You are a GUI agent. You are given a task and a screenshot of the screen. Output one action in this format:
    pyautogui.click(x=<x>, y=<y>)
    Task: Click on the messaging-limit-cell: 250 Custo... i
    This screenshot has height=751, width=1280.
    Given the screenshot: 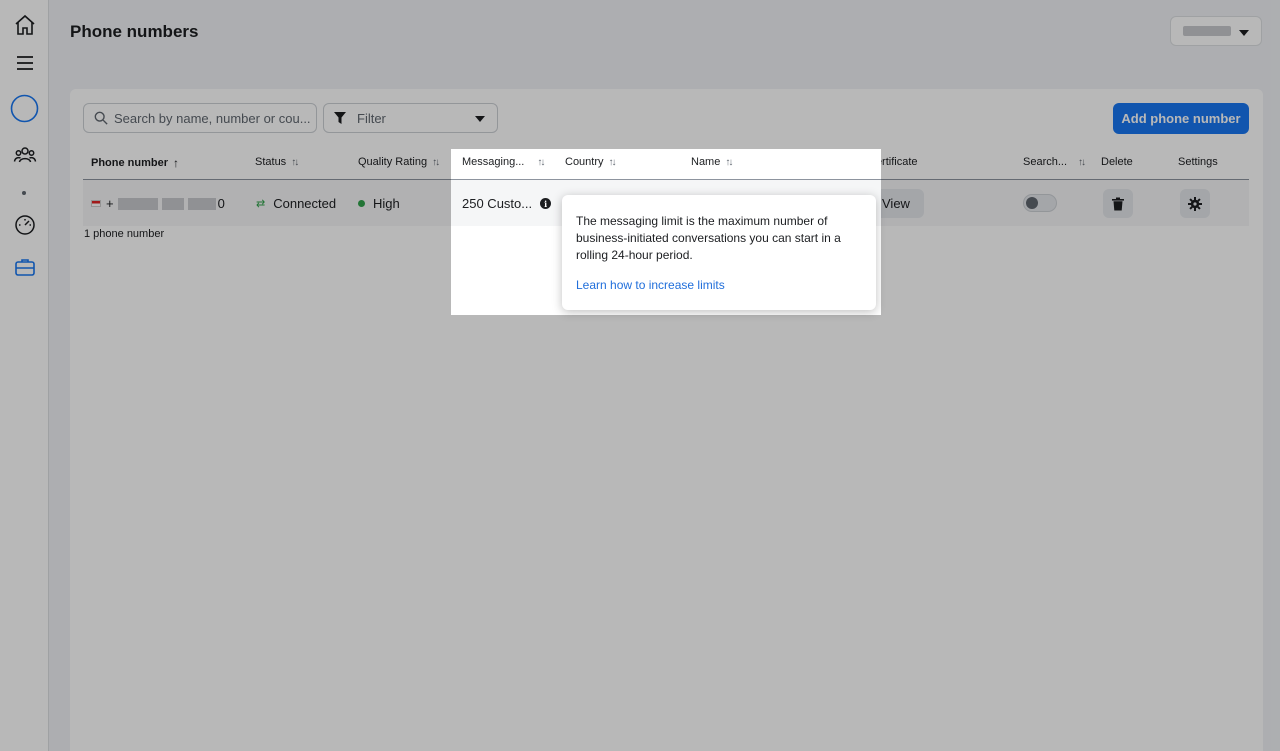 What is the action you would take?
    pyautogui.click(x=507, y=203)
    